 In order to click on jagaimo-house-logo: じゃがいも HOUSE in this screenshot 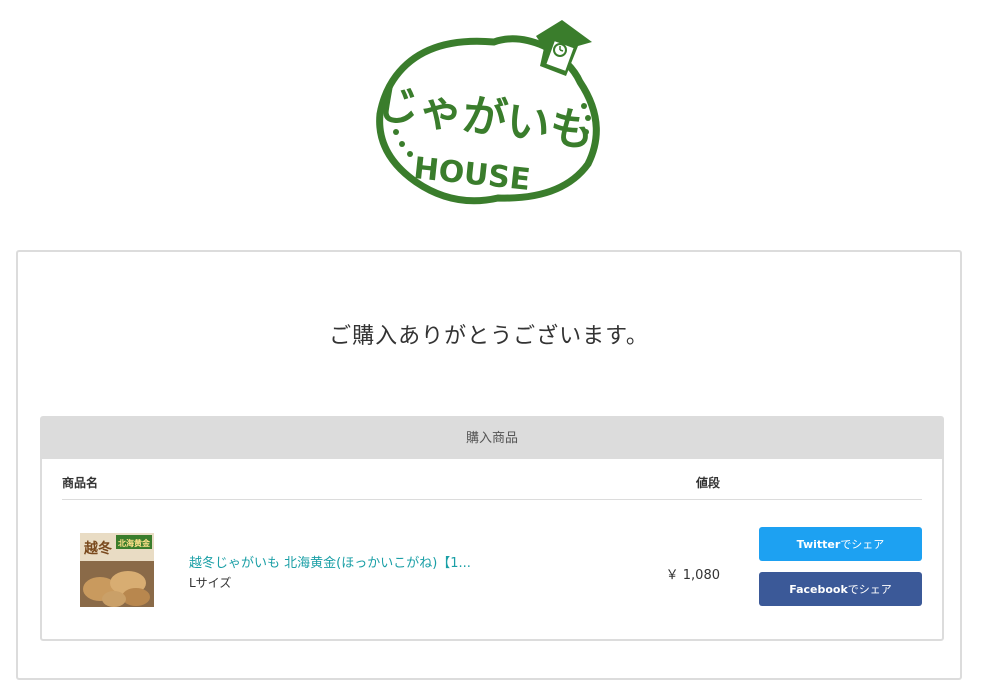, I will do `click(491, 112)`.